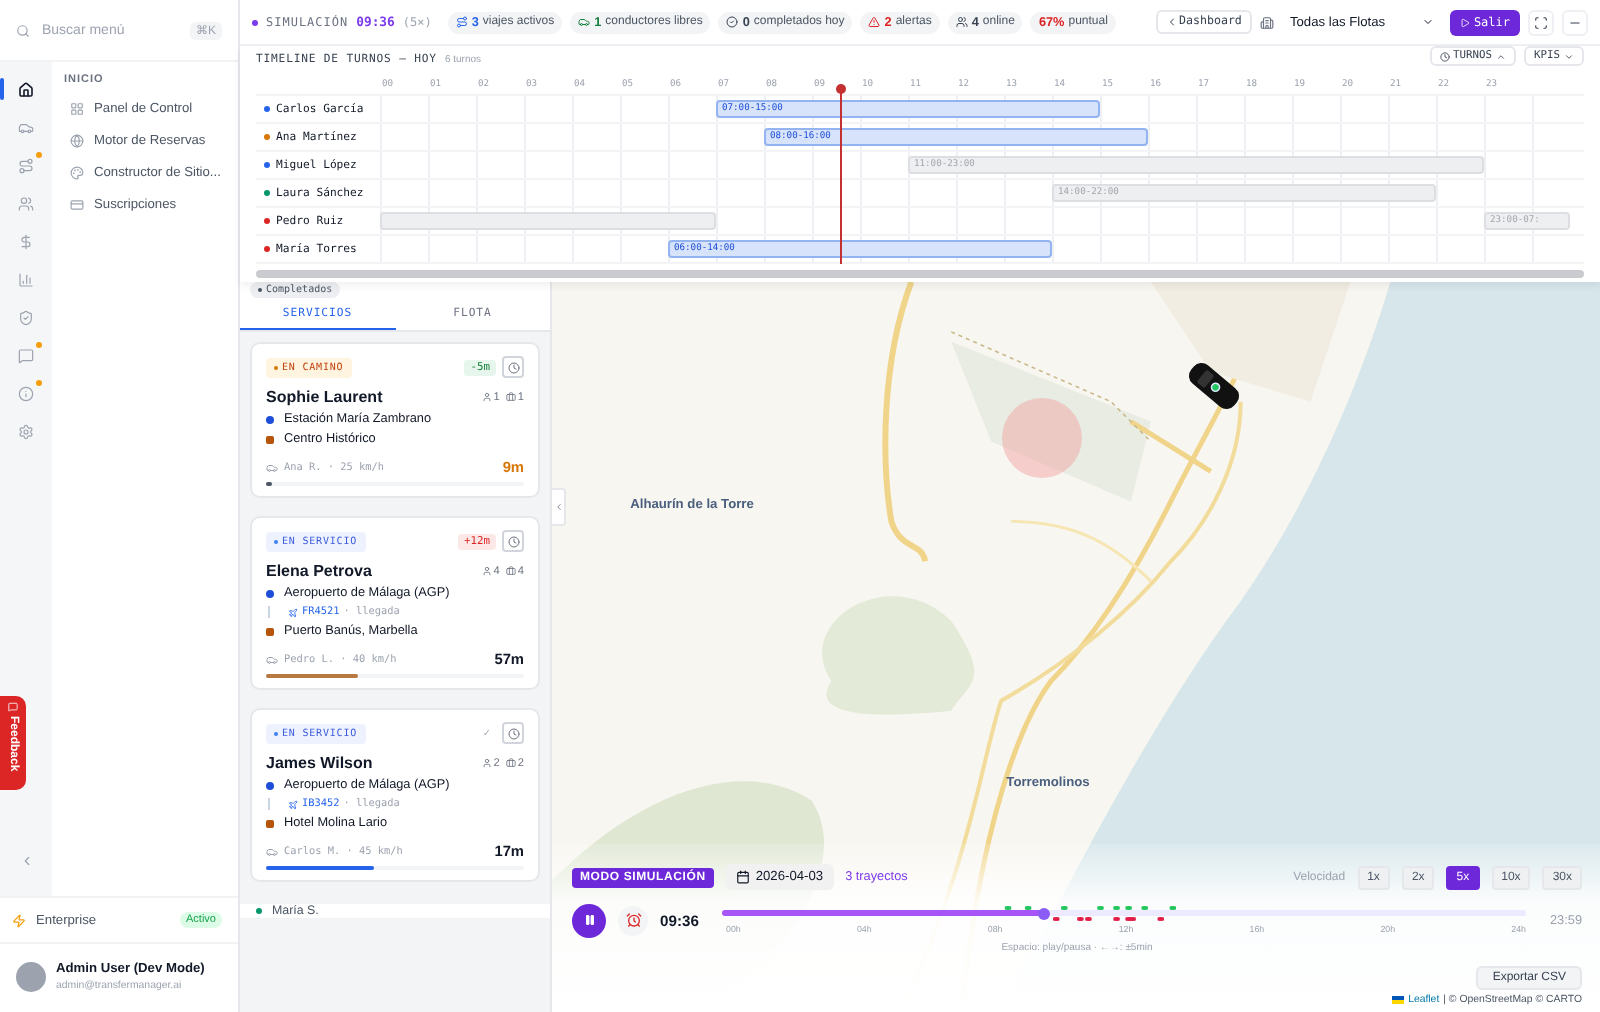 The image size is (1600, 1012). I want to click on pause-icon, so click(589, 920).